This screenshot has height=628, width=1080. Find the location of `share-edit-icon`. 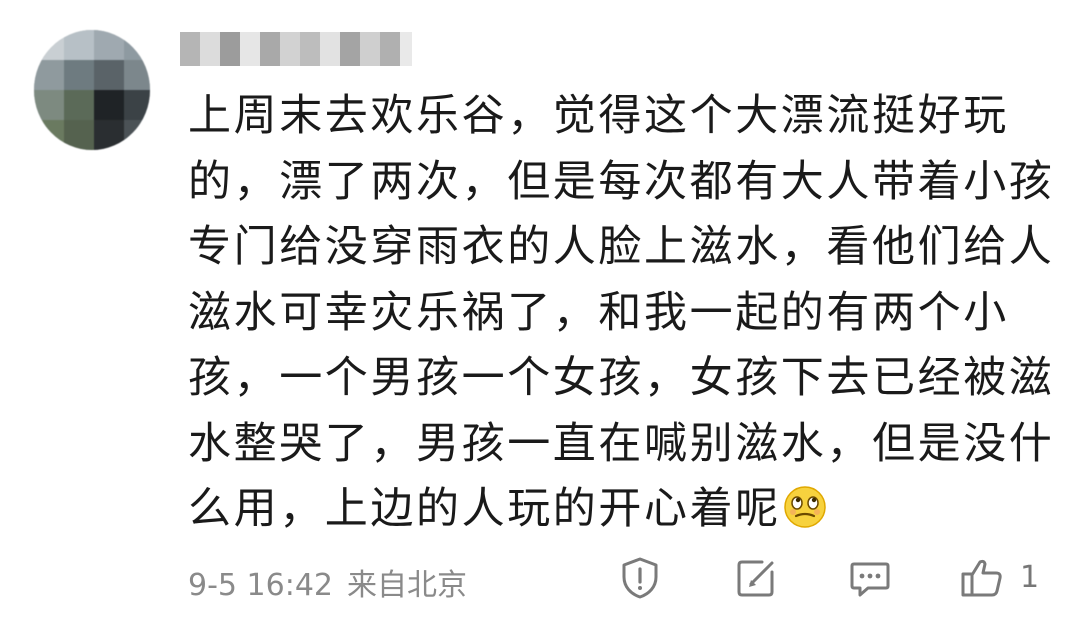

share-edit-icon is located at coordinates (756, 578).